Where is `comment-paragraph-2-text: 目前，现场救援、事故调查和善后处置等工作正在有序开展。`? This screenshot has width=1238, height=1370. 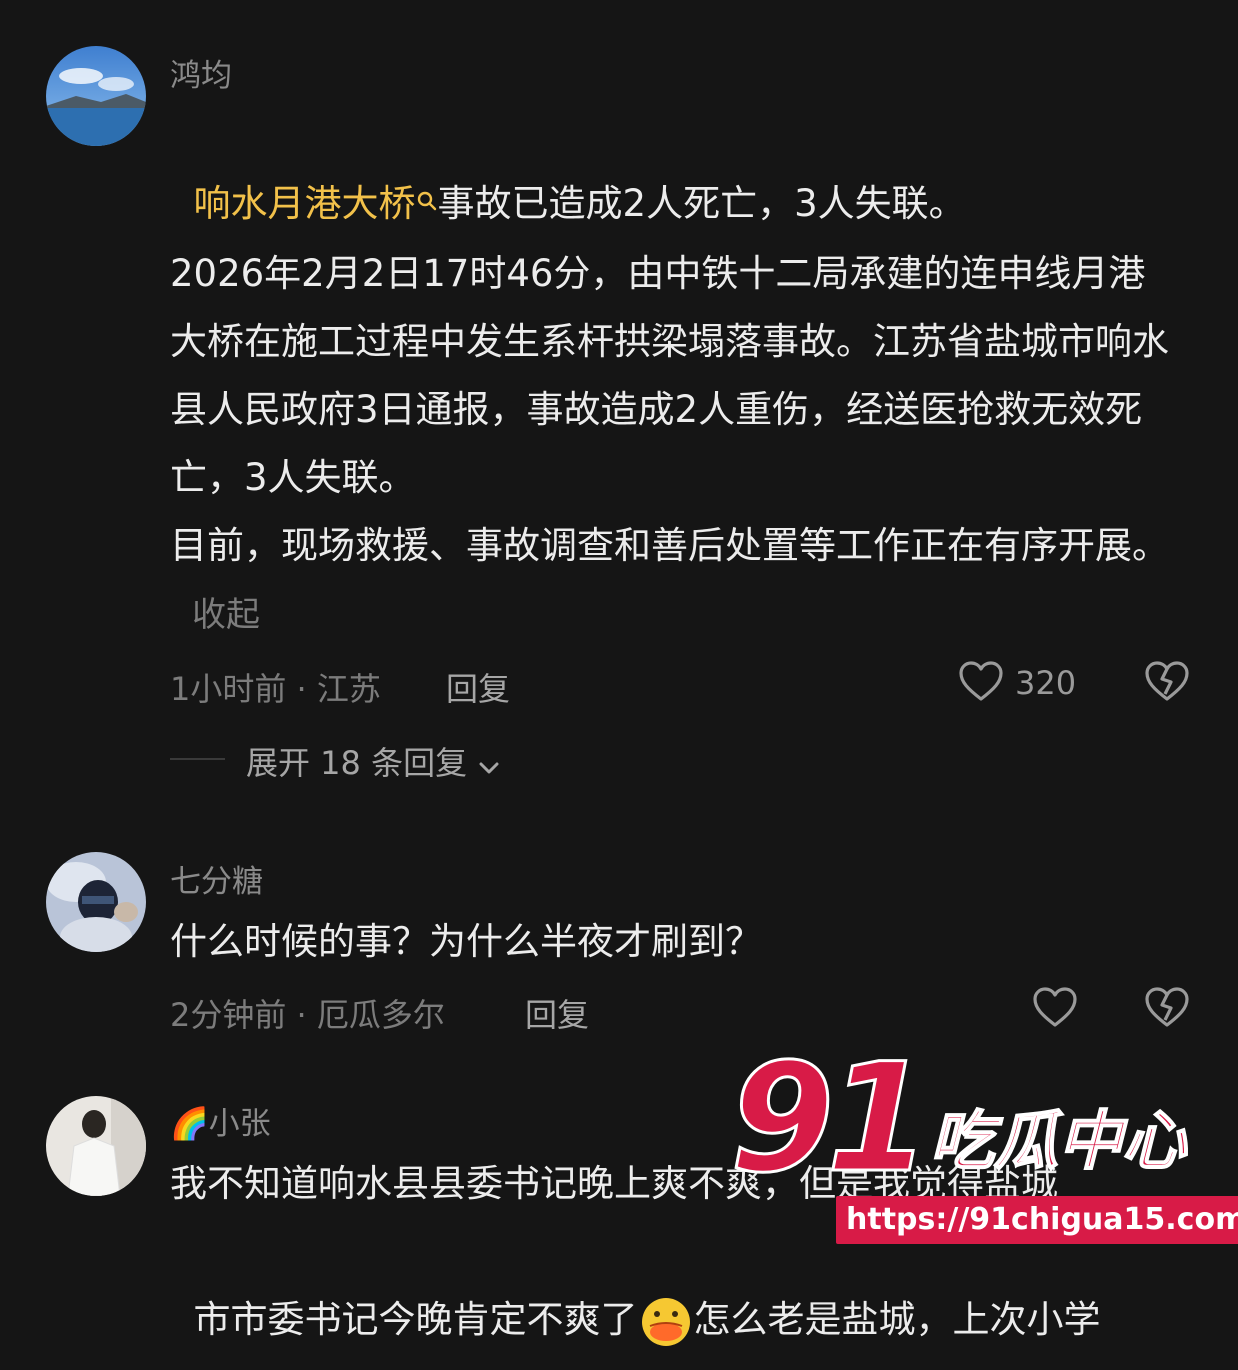 comment-paragraph-2-text: 目前，现场救援、事故调查和善后处置等工作正在有序开展。 is located at coordinates (669, 545).